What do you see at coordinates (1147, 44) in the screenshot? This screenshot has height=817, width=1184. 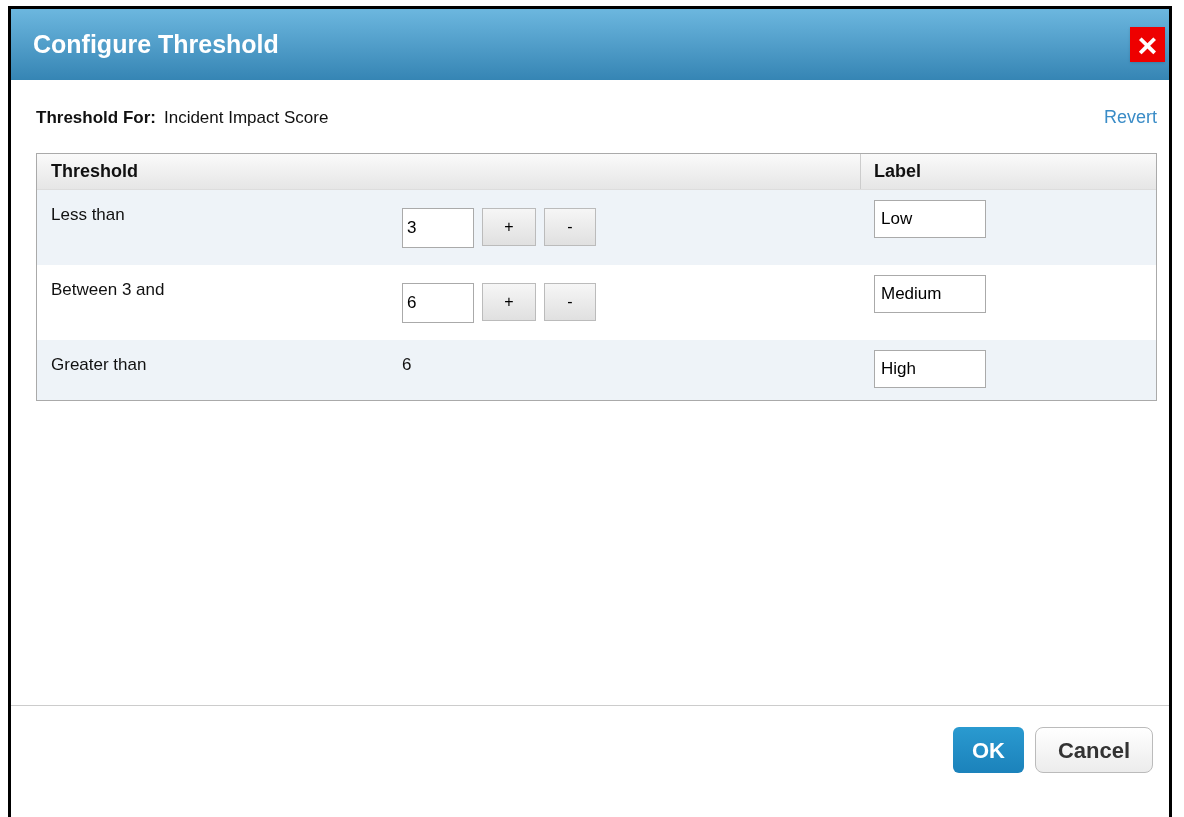 I see `close-button: ×` at bounding box center [1147, 44].